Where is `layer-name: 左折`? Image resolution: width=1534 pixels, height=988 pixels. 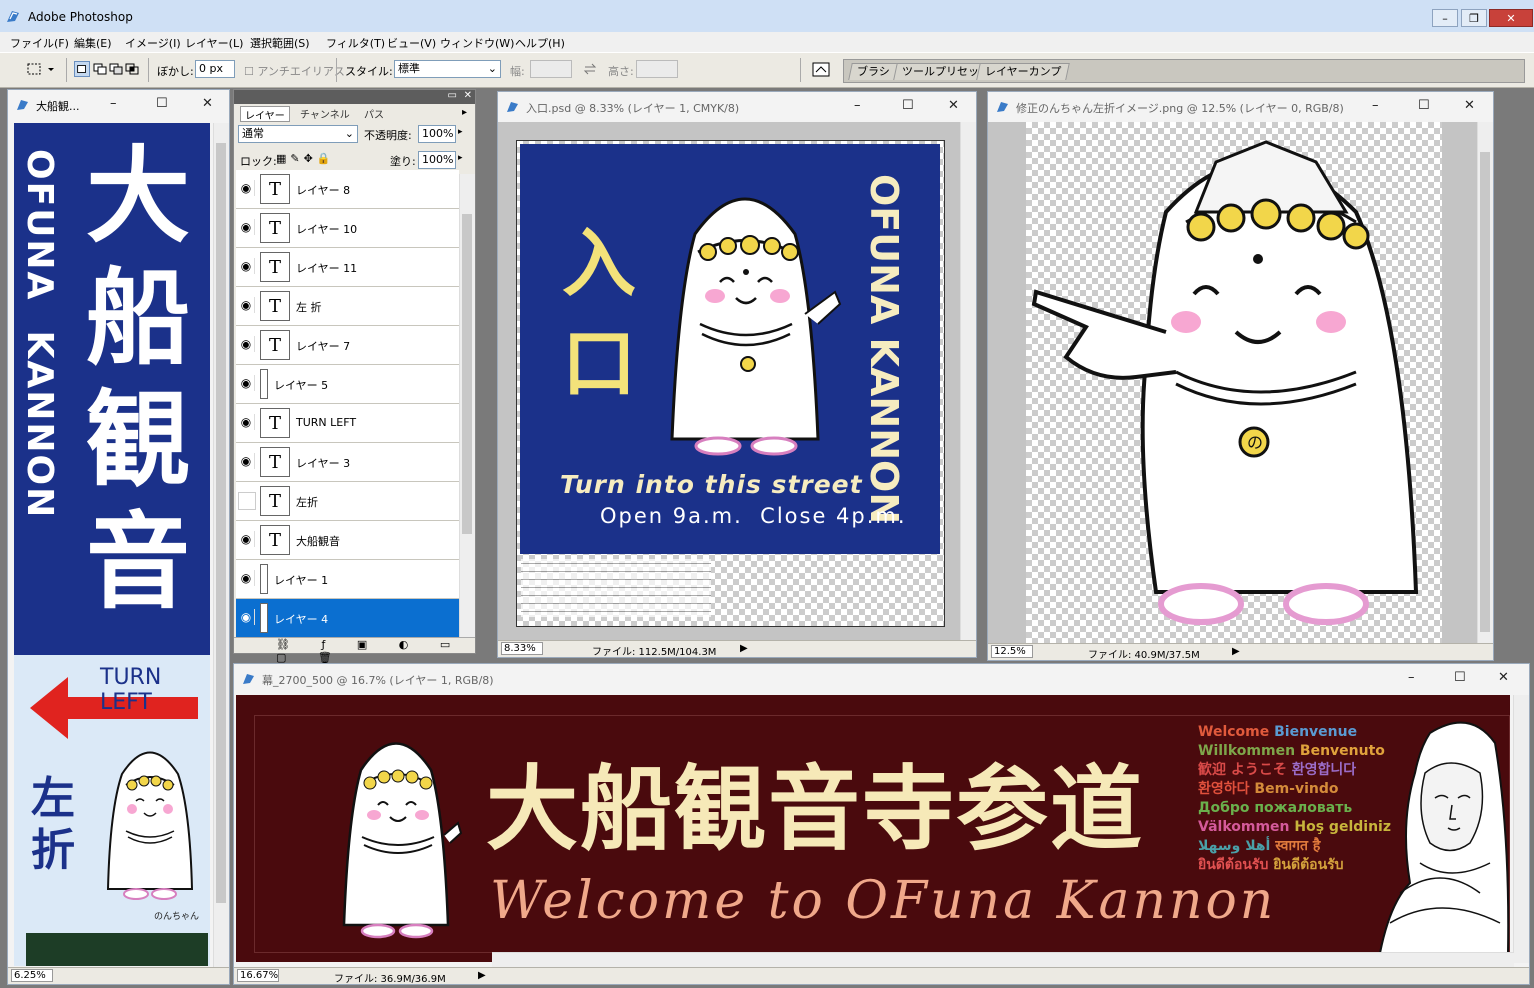 layer-name: 左折 is located at coordinates (307, 502).